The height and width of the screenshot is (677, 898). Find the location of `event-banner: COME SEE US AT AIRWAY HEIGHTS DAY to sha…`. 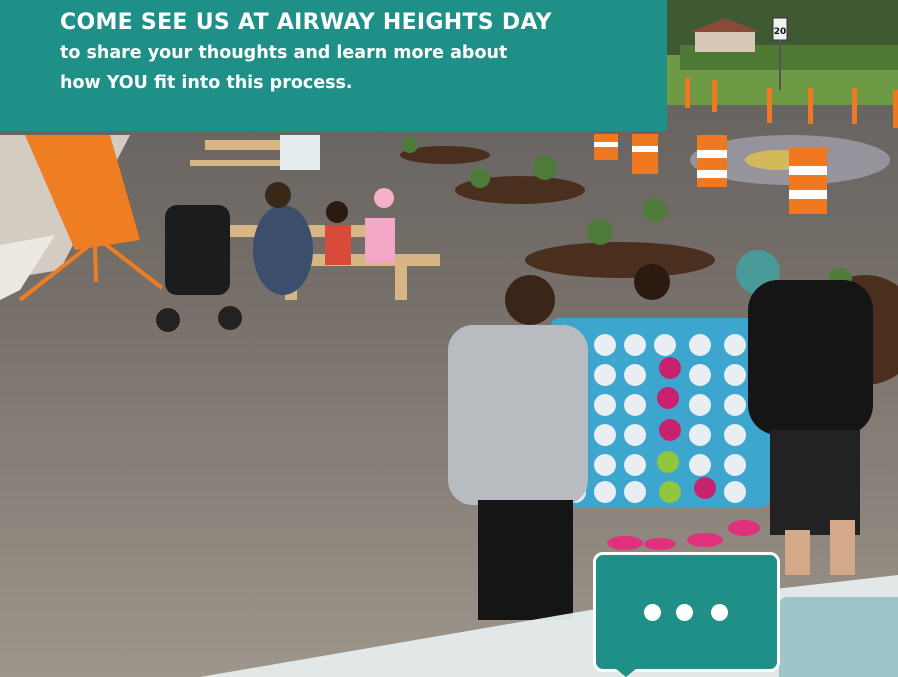

event-banner: COME SEE US AT AIRWAY HEIGHTS DAY to sha… is located at coordinates (333, 65).